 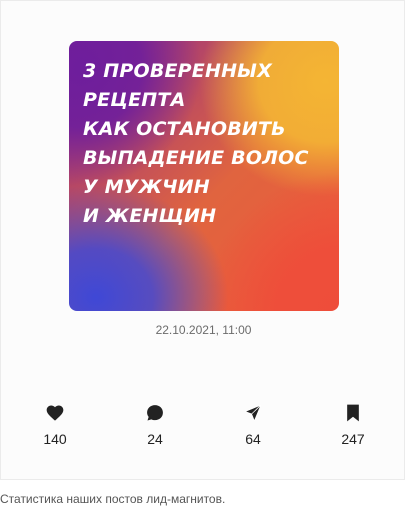 What do you see at coordinates (253, 413) in the screenshot?
I see `send-icon` at bounding box center [253, 413].